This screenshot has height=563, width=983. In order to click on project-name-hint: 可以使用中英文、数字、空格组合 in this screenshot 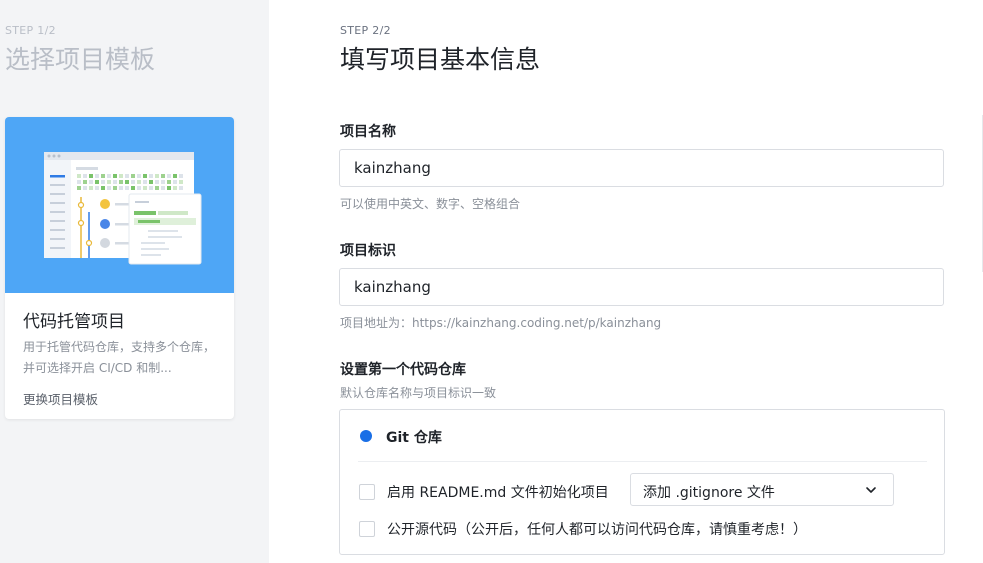, I will do `click(430, 204)`.